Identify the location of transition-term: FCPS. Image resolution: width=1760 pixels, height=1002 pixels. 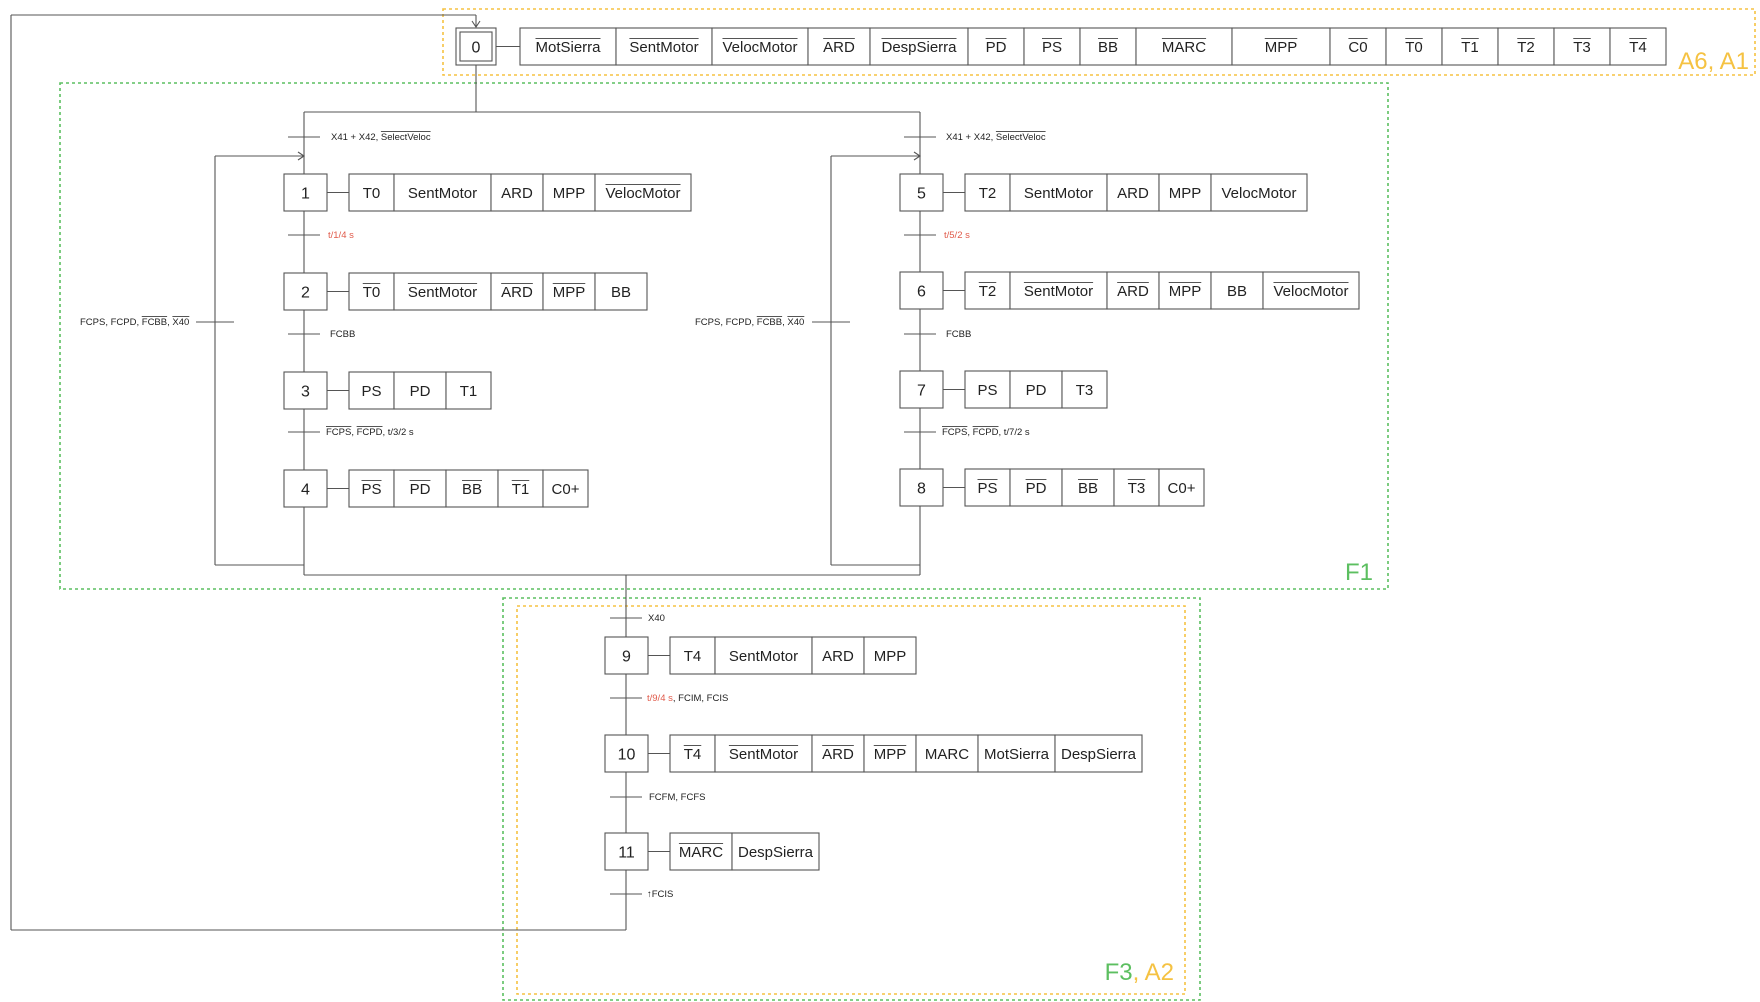
(954, 432).